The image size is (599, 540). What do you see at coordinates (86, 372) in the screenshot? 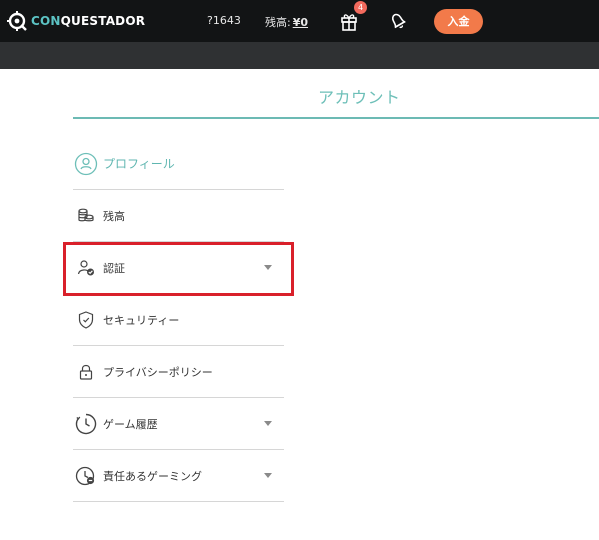
I see `lock-icon` at bounding box center [86, 372].